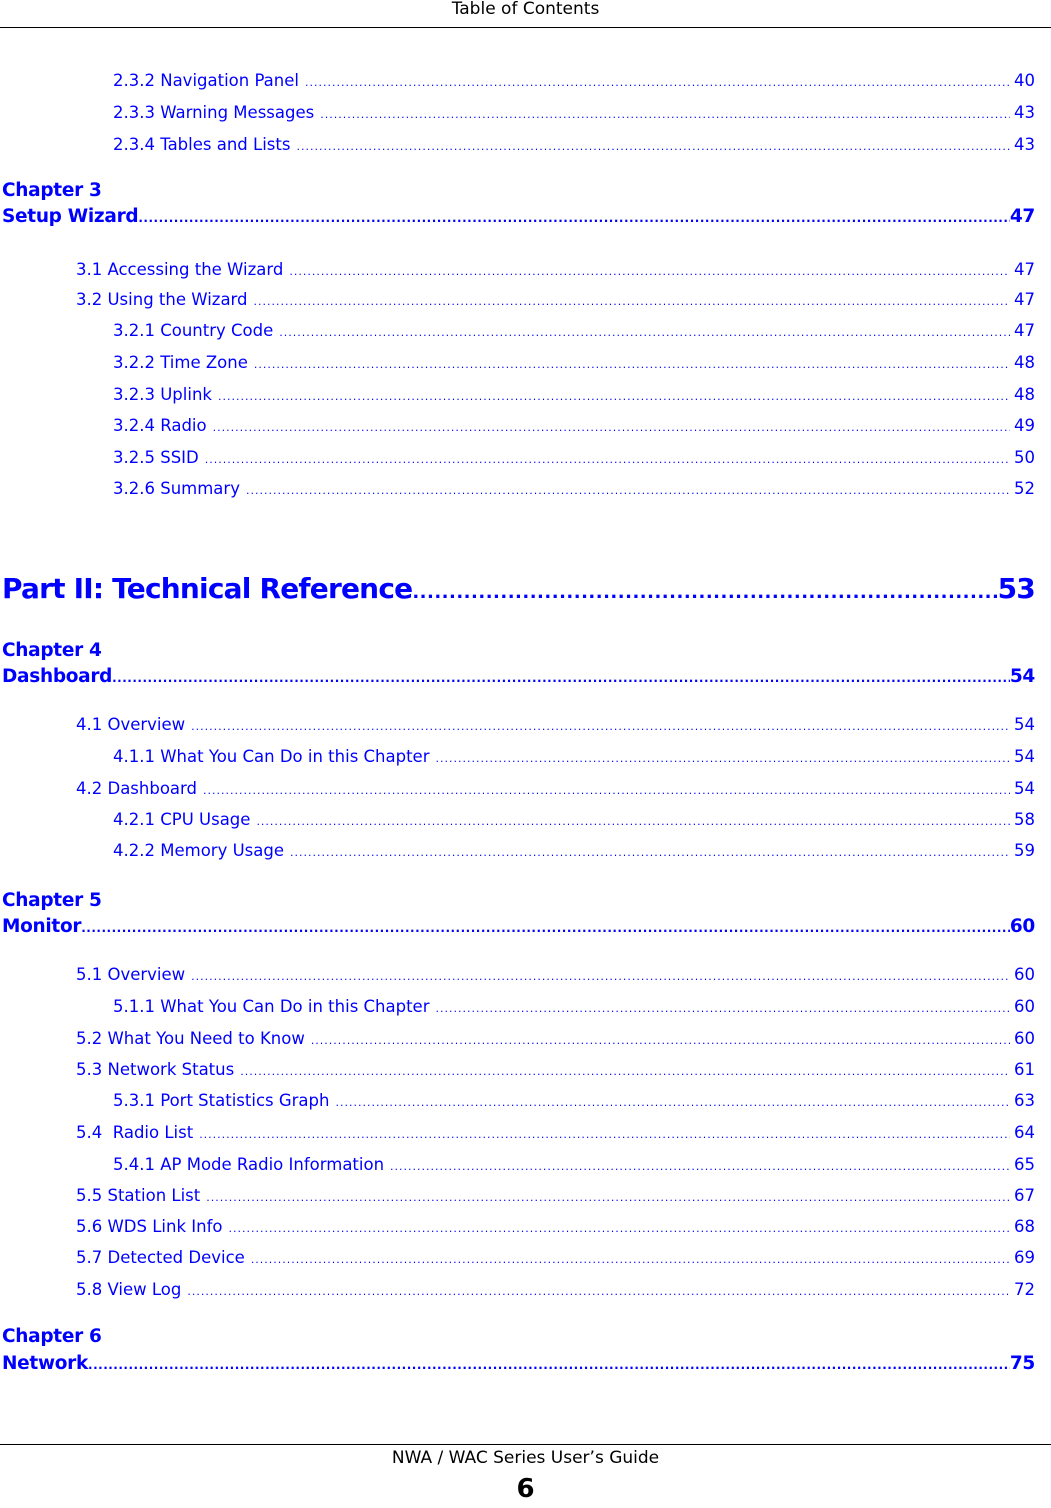  I want to click on toc-entry: 3.2.5 SSID 50, so click(574, 459).